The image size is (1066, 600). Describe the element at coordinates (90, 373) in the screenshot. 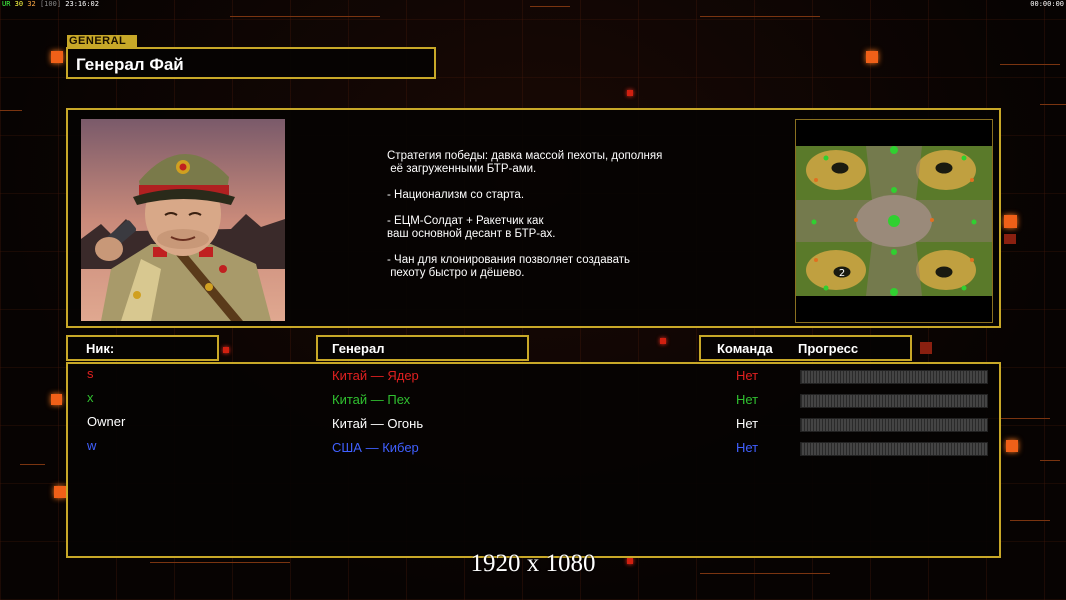

I see `player-nick: s` at that location.